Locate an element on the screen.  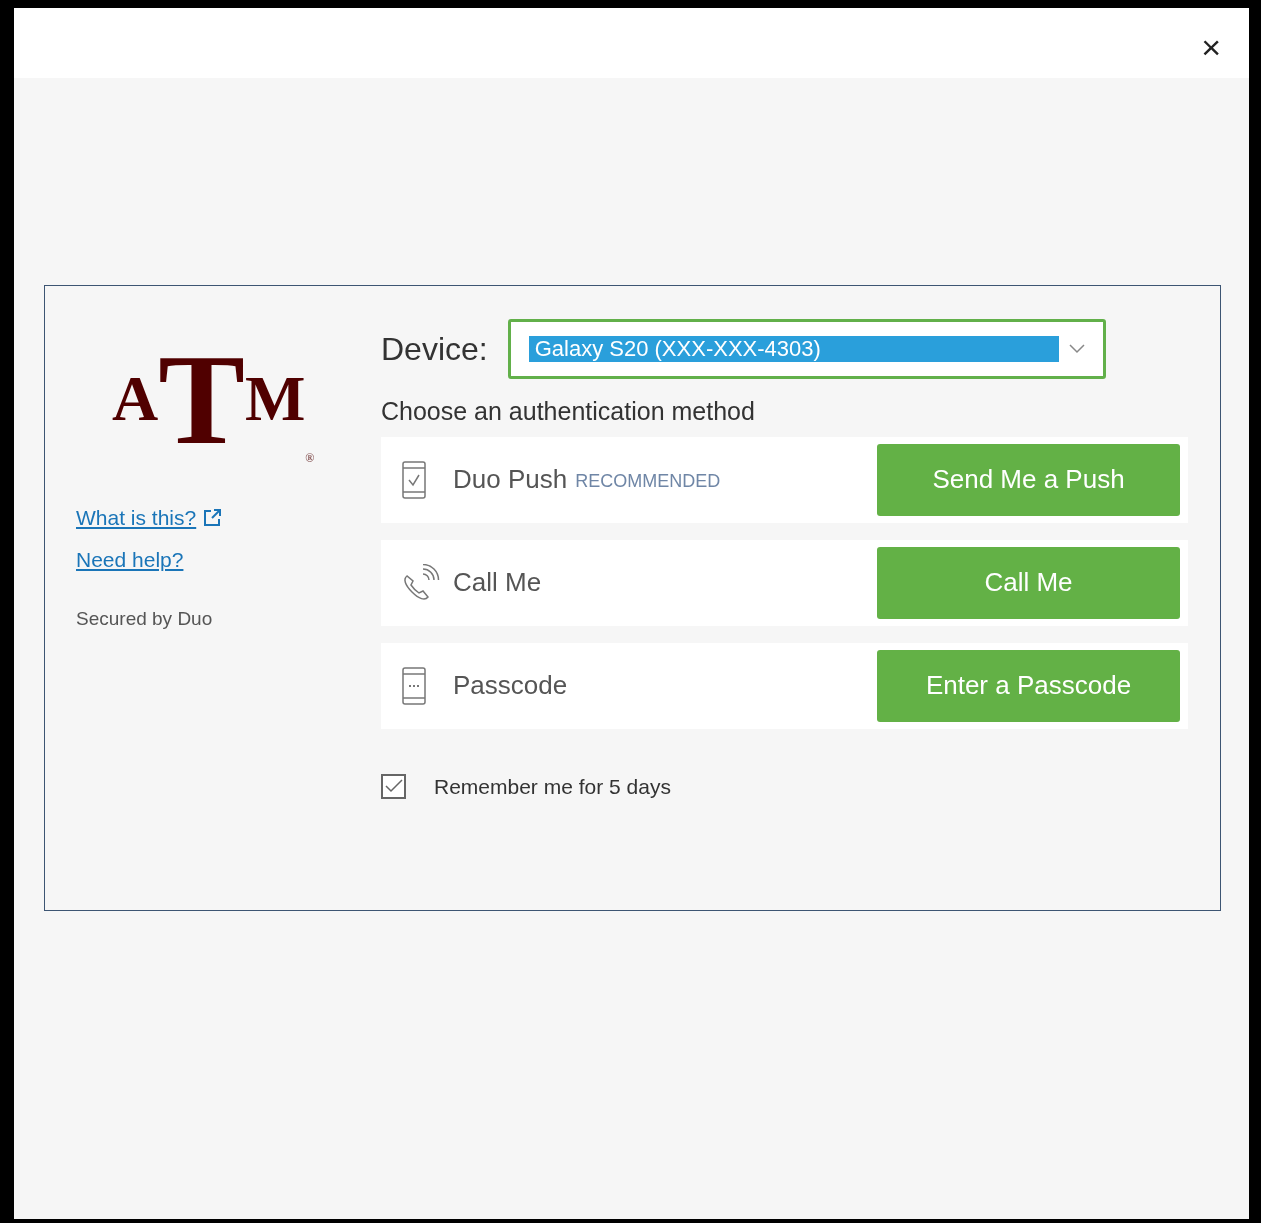
method-label: Passcode is located at coordinates (510, 685).